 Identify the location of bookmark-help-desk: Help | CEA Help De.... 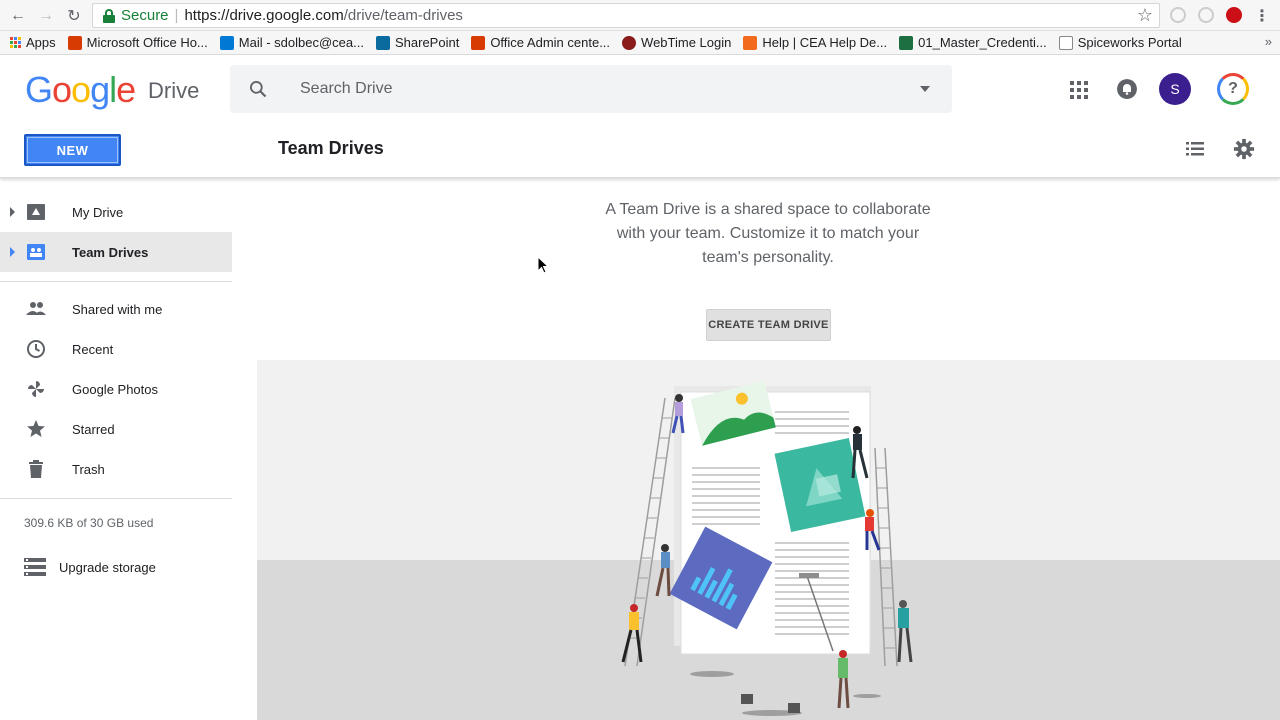
(815, 42).